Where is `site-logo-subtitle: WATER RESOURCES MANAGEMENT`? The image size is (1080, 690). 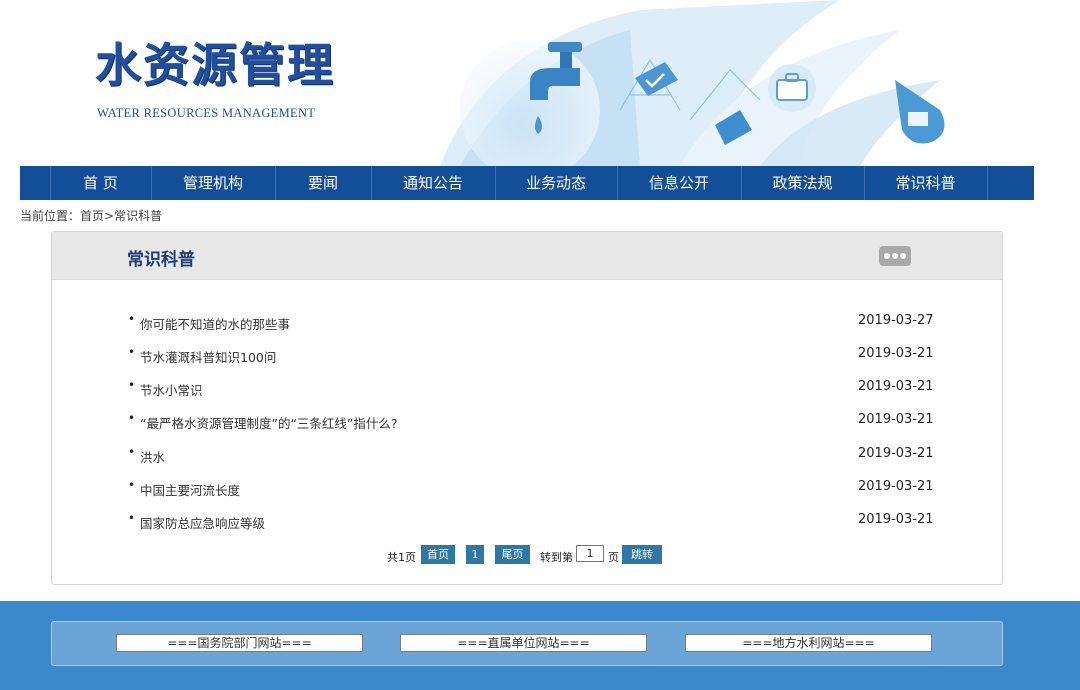
site-logo-subtitle: WATER RESOURCES MANAGEMENT is located at coordinates (206, 113).